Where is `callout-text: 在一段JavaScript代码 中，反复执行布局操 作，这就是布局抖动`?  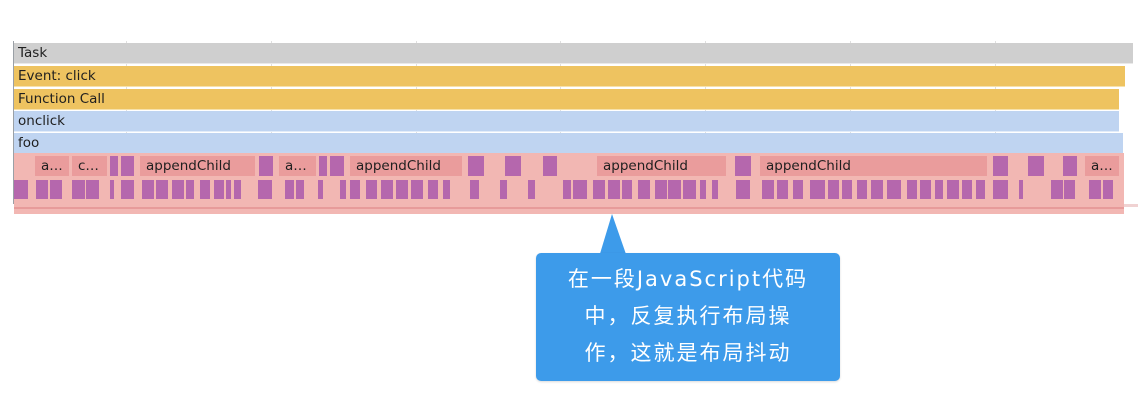
callout-text: 在一段JavaScript代码 中，反复执行布局操 作，这就是布局抖动 is located at coordinates (688, 316).